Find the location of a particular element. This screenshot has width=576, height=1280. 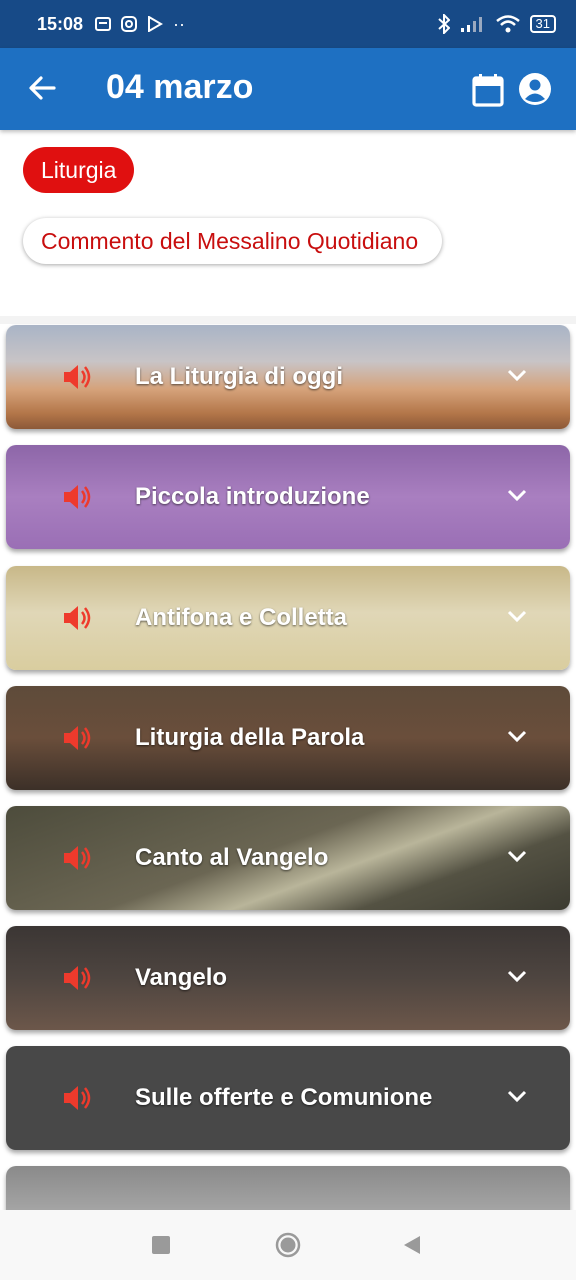

section-label: Canto al Vangelo is located at coordinates (232, 857).